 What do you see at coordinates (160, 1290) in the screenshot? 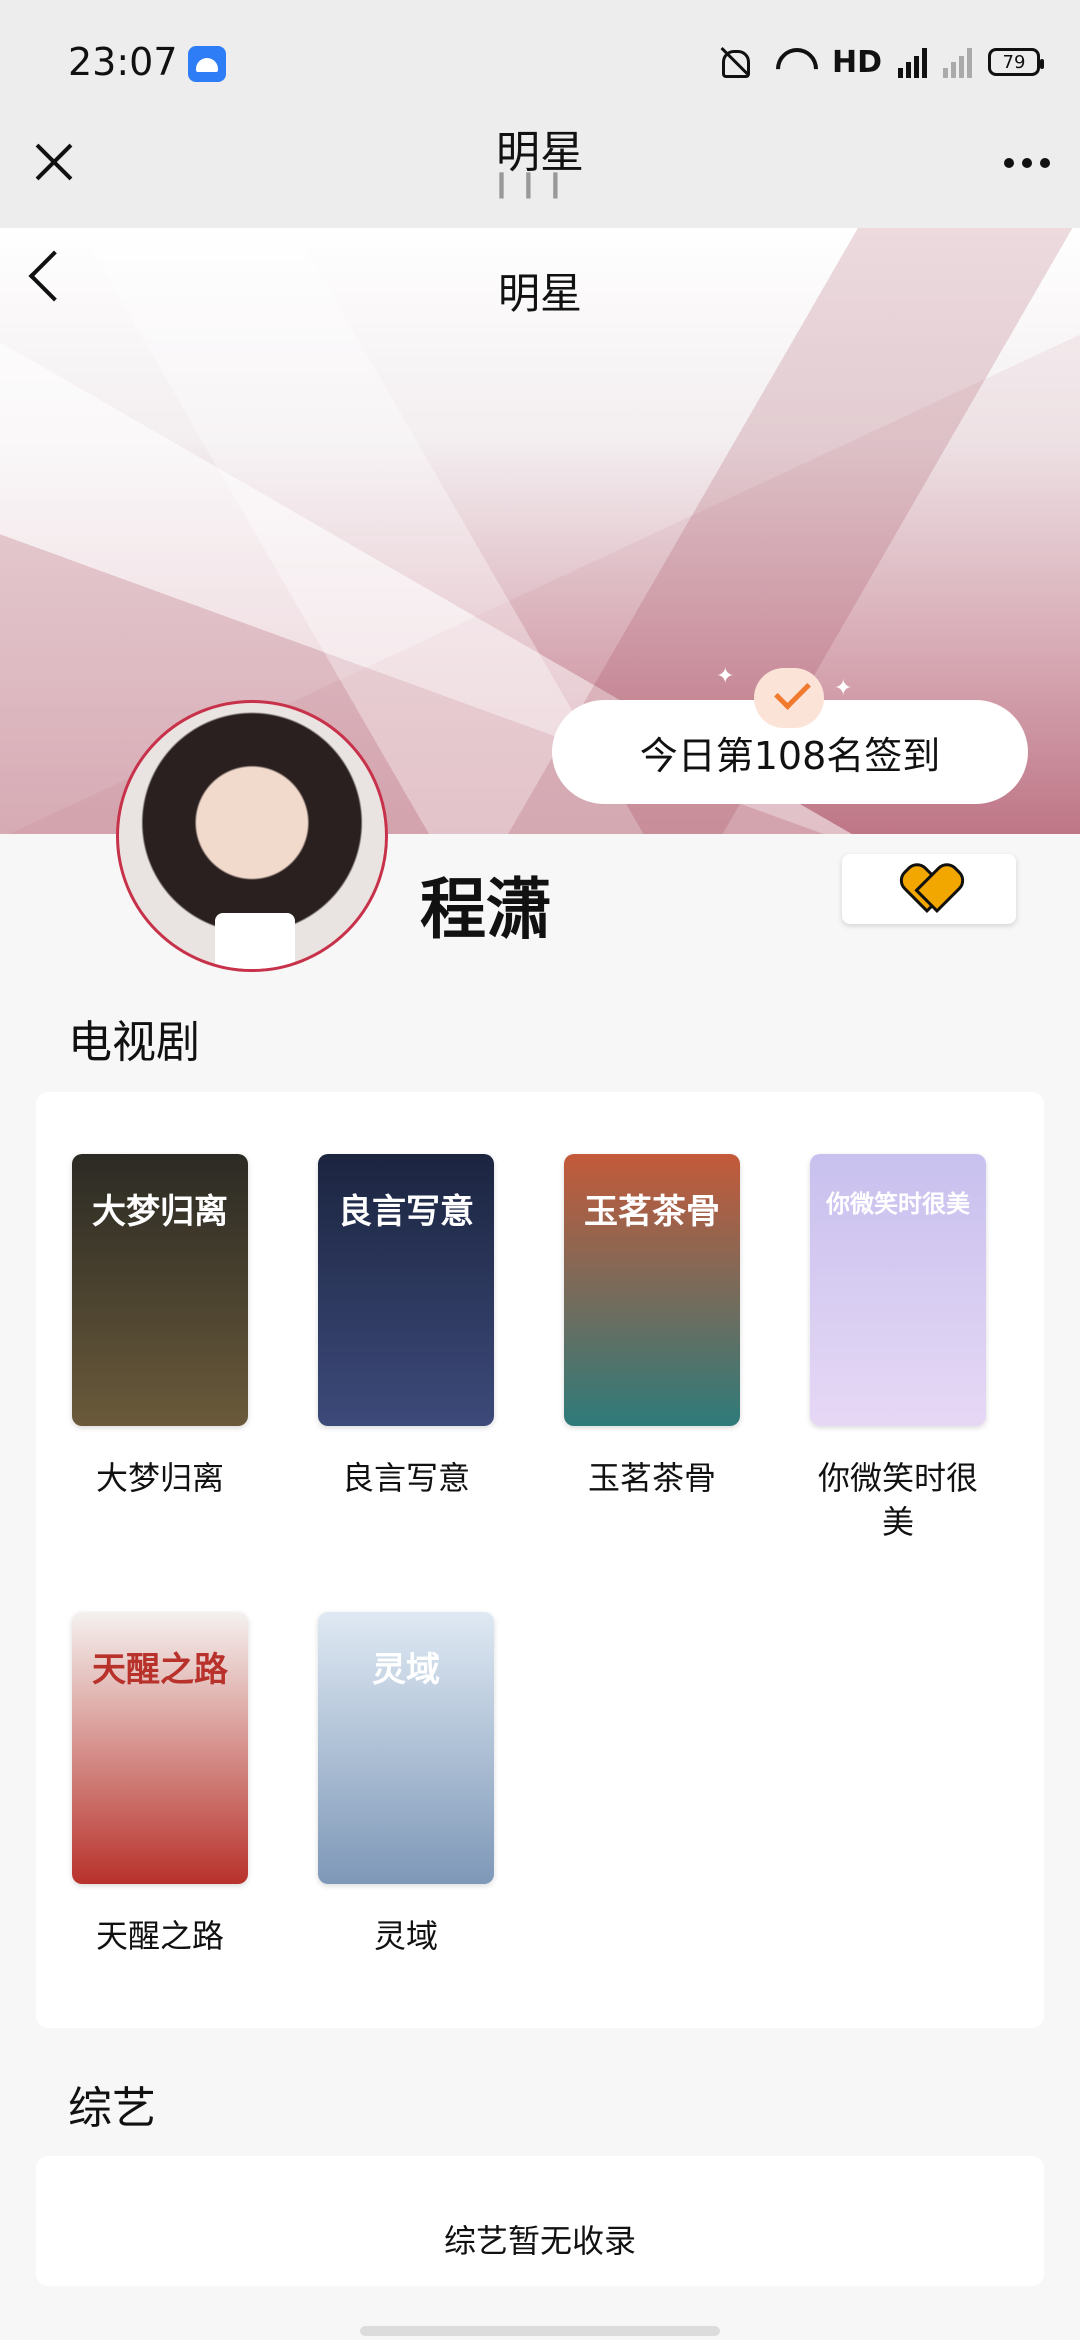
I see `drama-poster: 大梦归离` at bounding box center [160, 1290].